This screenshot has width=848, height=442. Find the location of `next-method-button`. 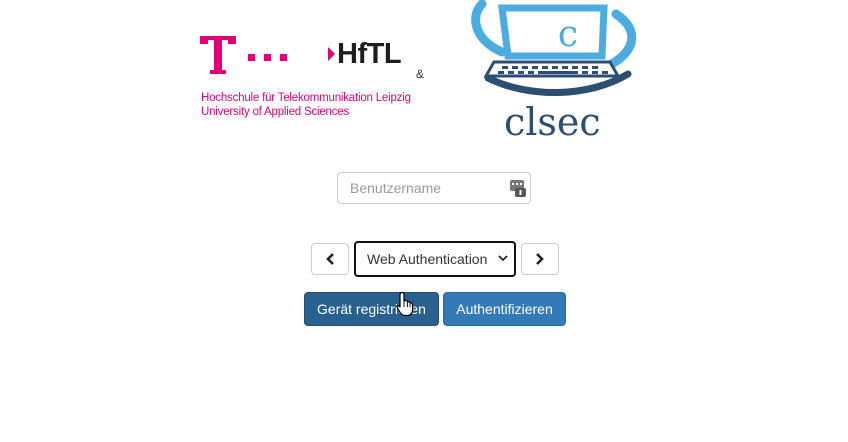

next-method-button is located at coordinates (540, 259).